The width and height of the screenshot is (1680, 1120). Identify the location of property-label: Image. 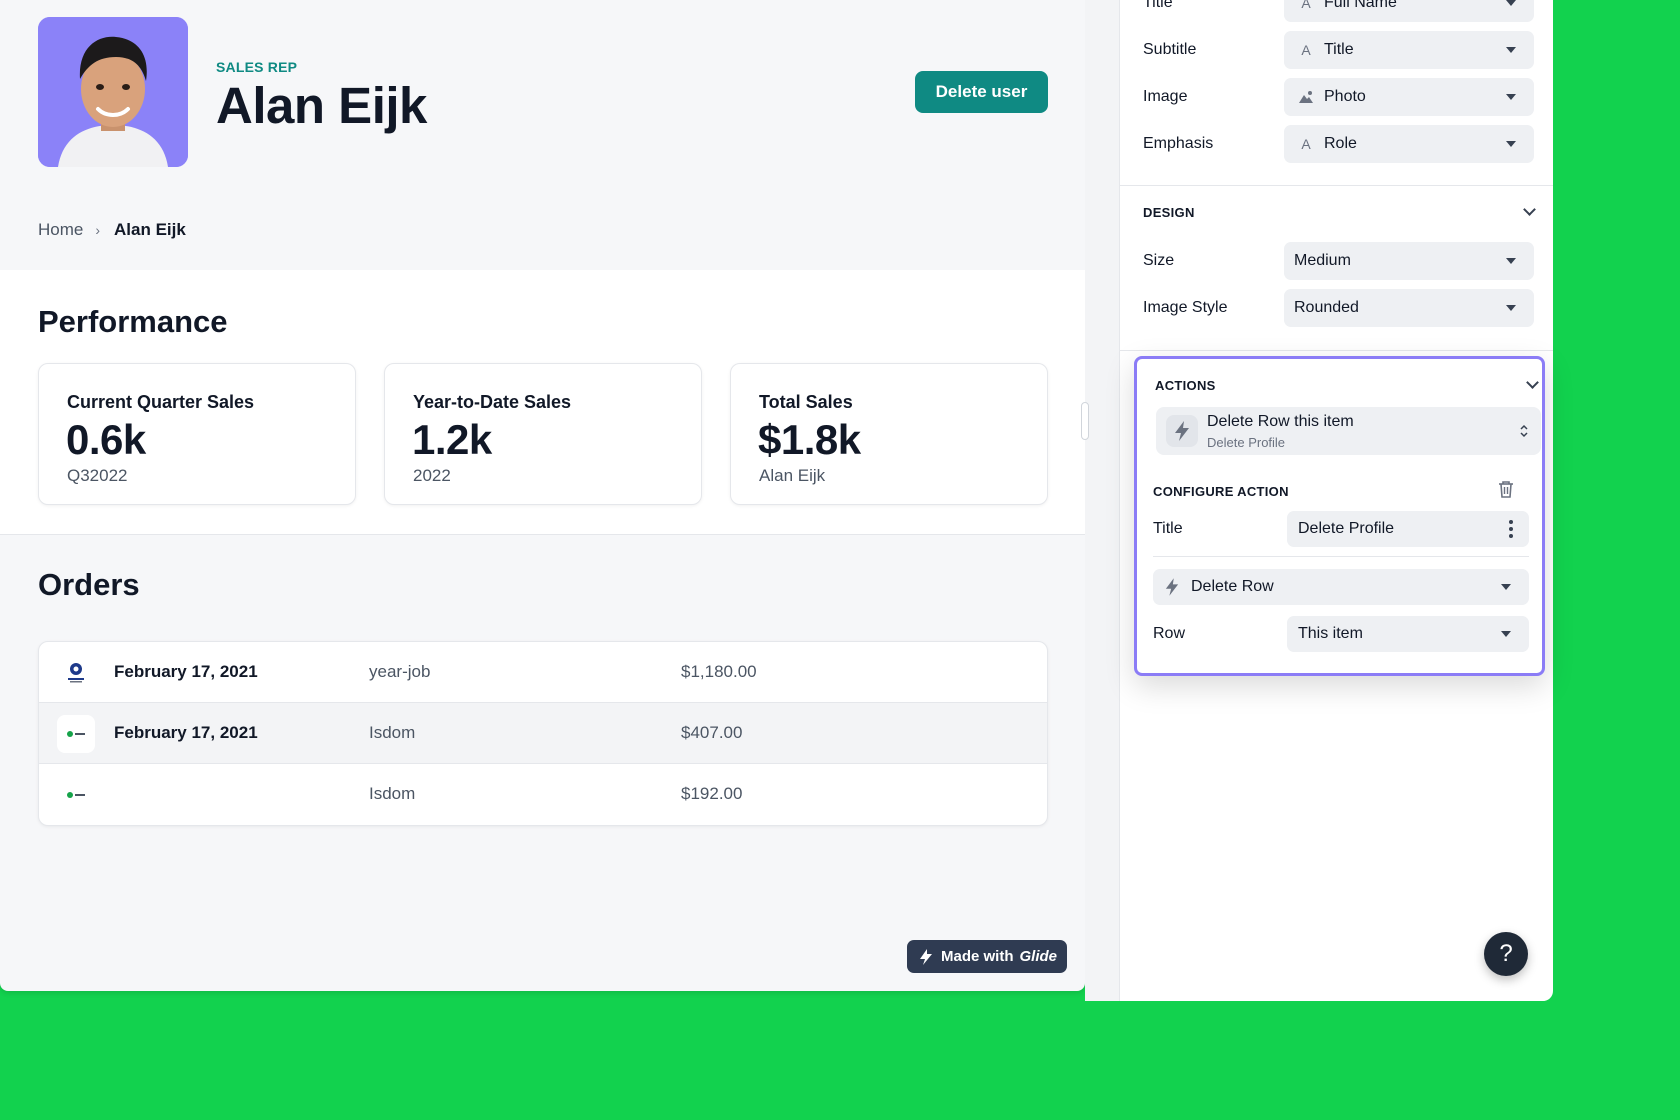
(1165, 96).